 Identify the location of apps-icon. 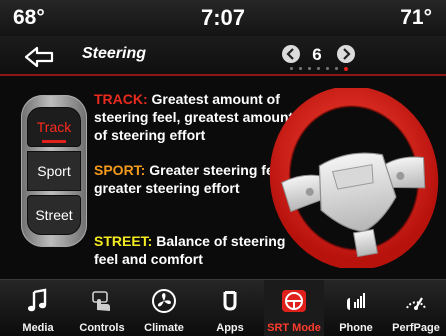
(230, 301).